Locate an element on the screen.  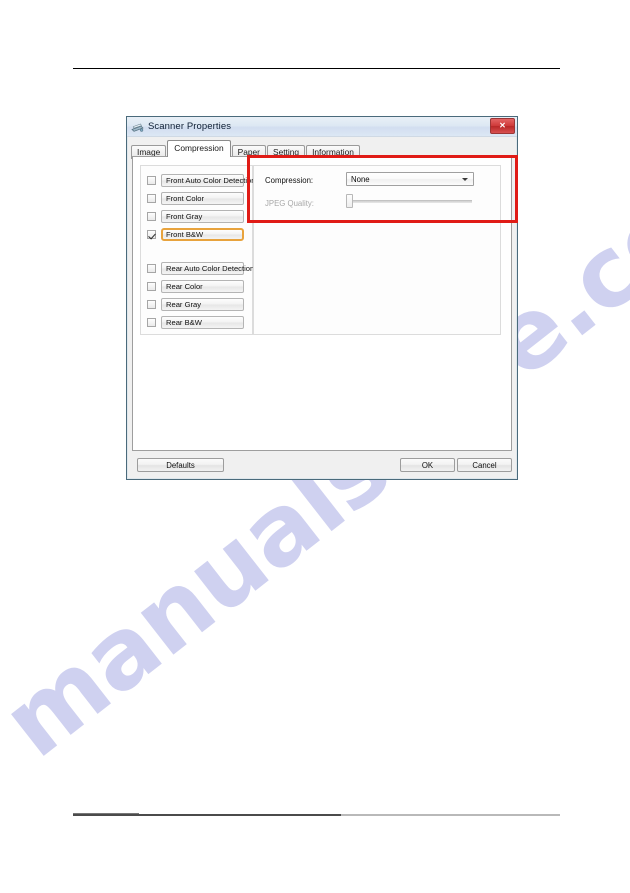
close-icon: ✕ is located at coordinates (502, 126).